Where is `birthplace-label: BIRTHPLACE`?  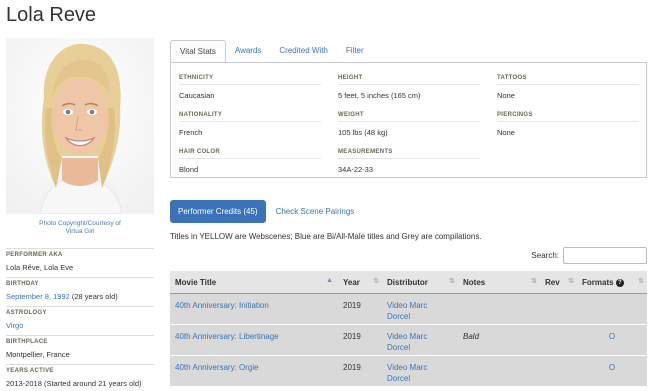
birthplace-label: BIRTHPLACE is located at coordinates (80, 341).